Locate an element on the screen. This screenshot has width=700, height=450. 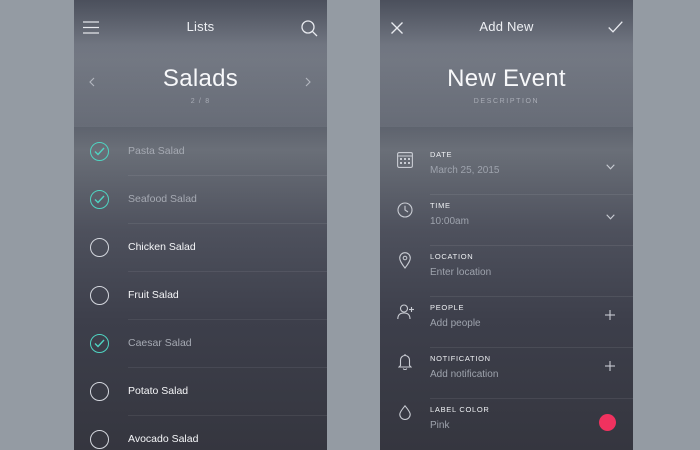
list-item-label: Potato Salad is located at coordinates (158, 391).